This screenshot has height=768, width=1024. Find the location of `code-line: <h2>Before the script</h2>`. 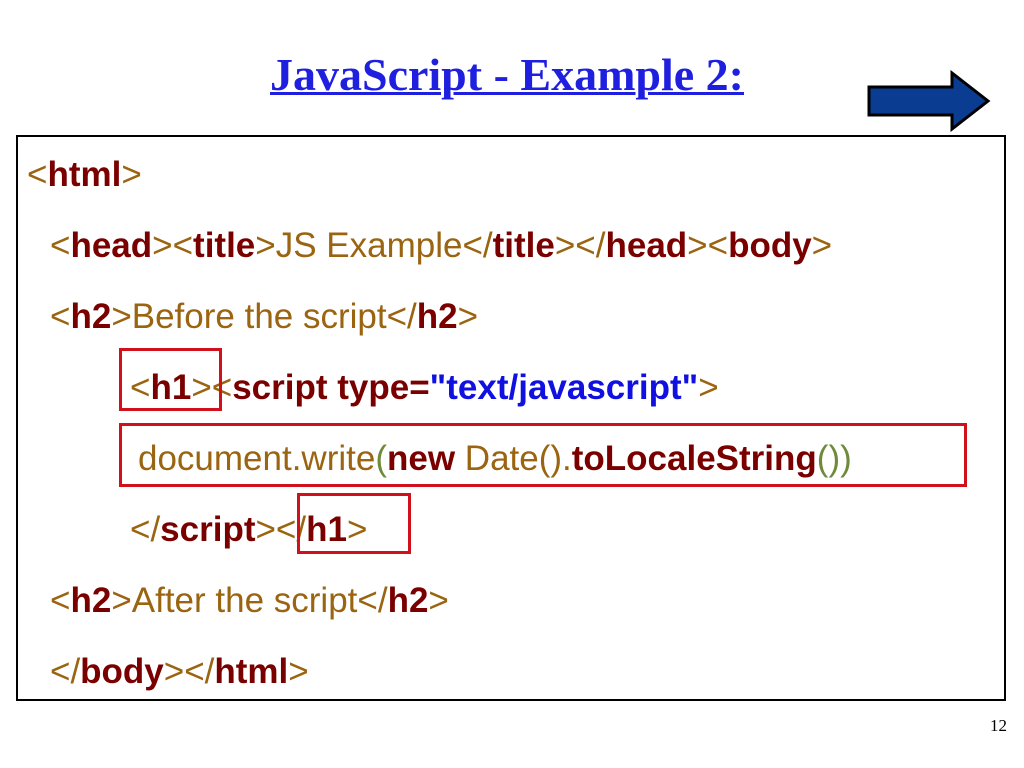

code-line: <h2>Before the script</h2> is located at coordinates (264, 317).